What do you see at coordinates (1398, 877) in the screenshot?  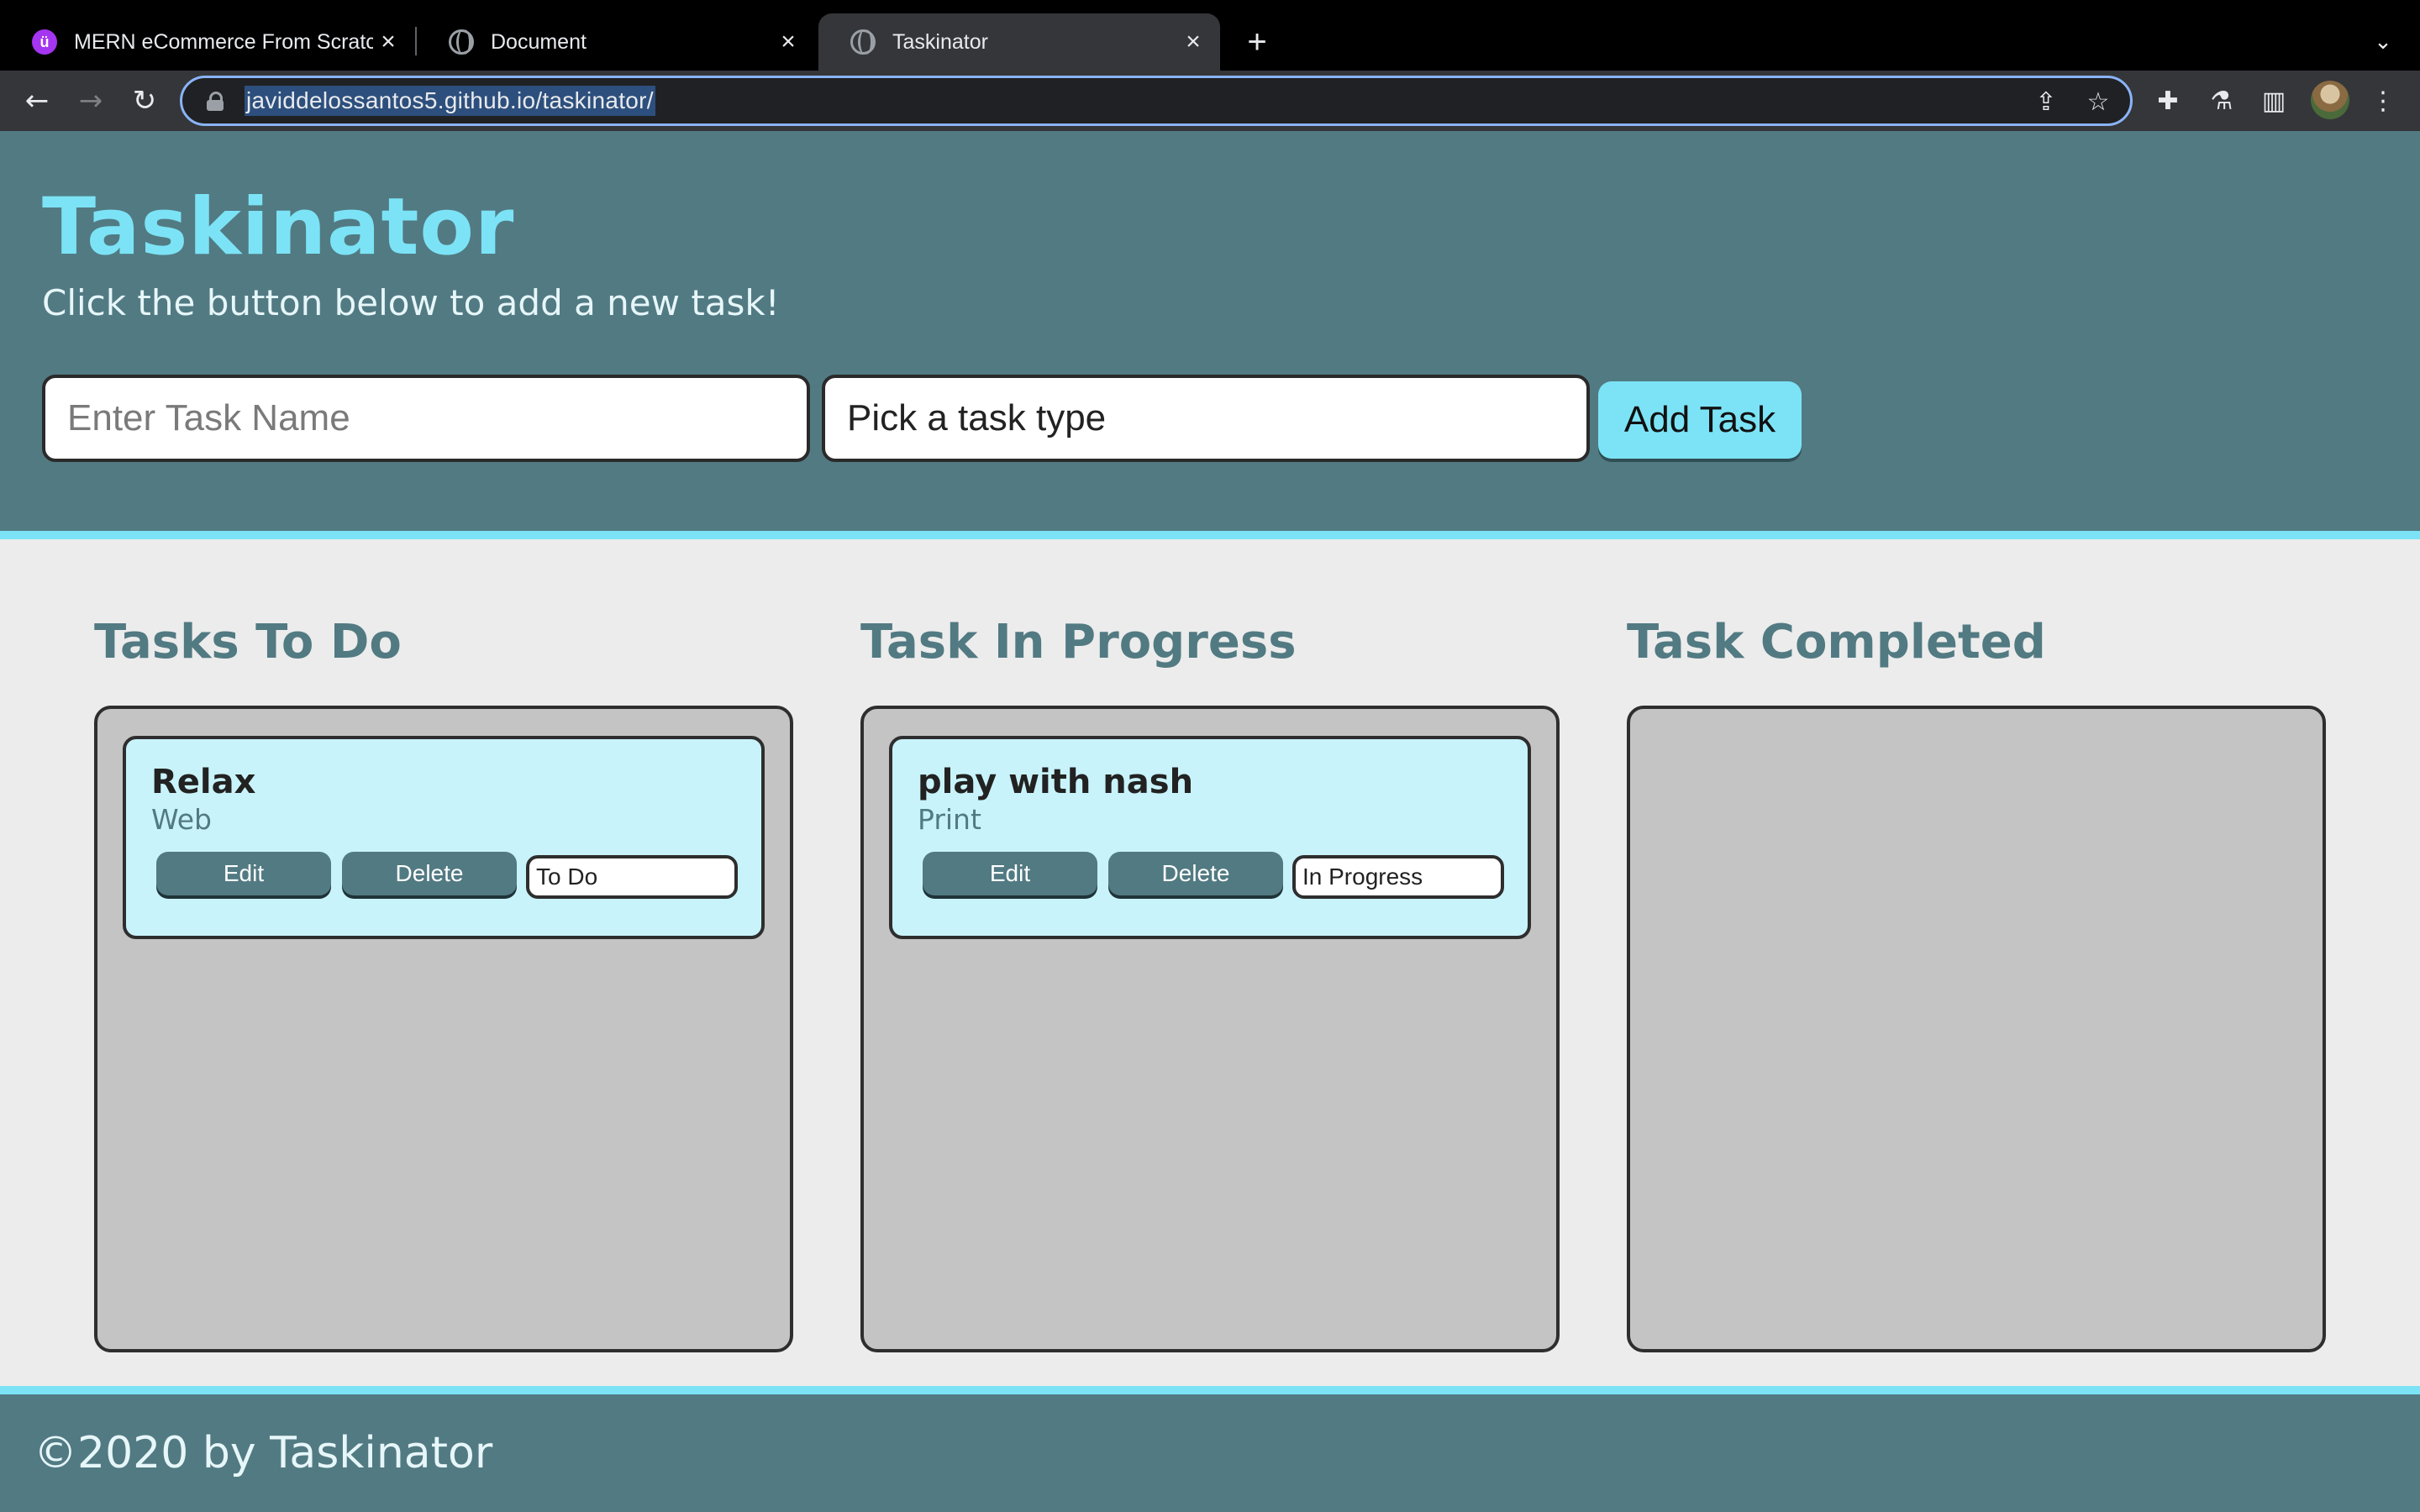 I see `status-select: In Progress` at bounding box center [1398, 877].